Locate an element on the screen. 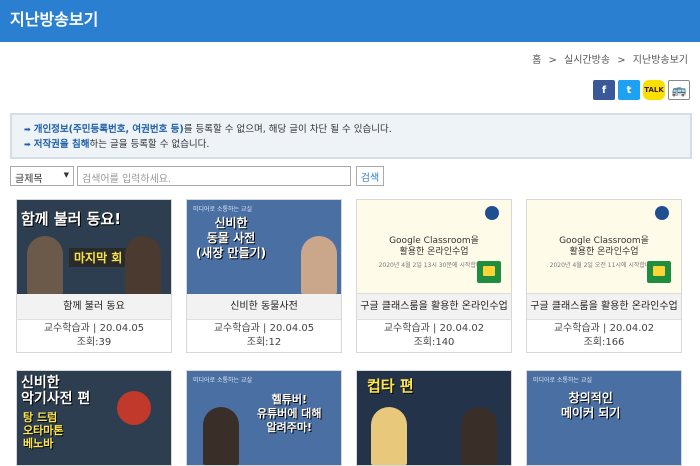 Image resolution: width=700 pixels, height=466 pixels. search-bar: 글제목 검색어를 입력하세요. 검색 is located at coordinates (197, 176).